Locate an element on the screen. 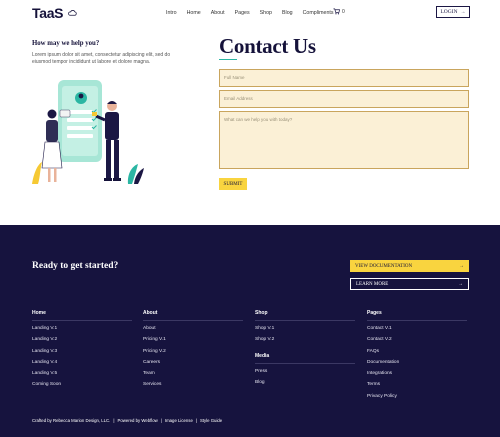 The image size is (500, 437). footer-link: Shop V.1 is located at coordinates (305, 331).